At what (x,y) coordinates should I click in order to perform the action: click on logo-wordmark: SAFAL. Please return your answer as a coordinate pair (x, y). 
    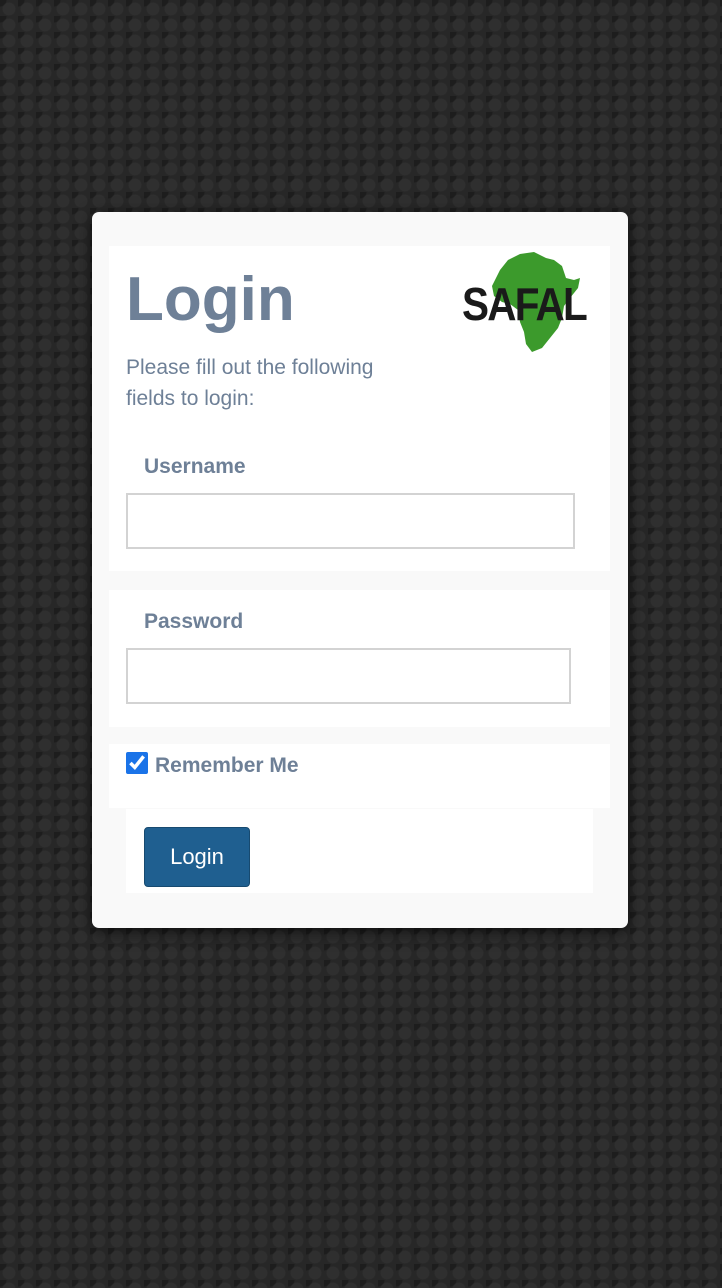
    Looking at the image, I should click on (524, 304).